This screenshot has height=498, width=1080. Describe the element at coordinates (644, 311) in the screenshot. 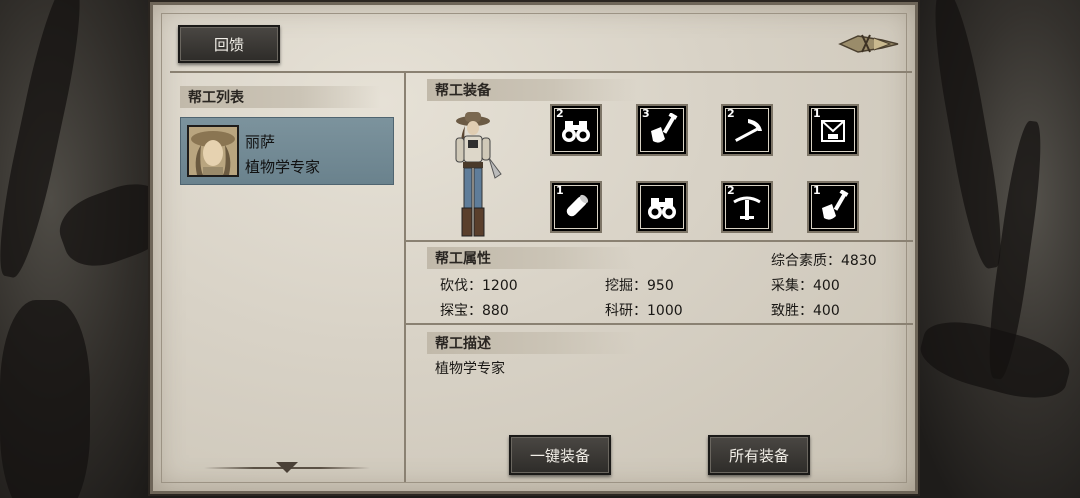

I see `attr-research: 科研：1000` at that location.